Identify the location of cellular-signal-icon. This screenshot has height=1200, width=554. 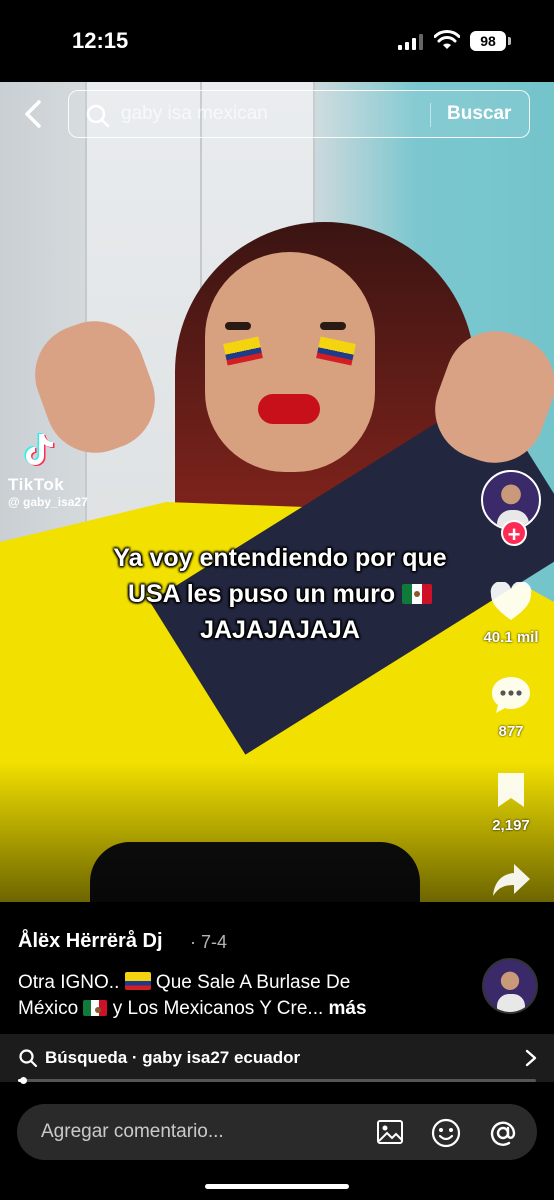
(410, 42).